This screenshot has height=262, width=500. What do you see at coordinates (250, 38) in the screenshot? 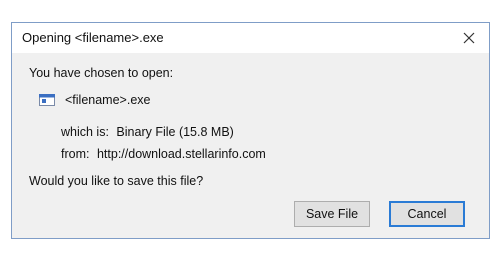
I see `dialog-titlebar: Opening <filename>.exe` at bounding box center [250, 38].